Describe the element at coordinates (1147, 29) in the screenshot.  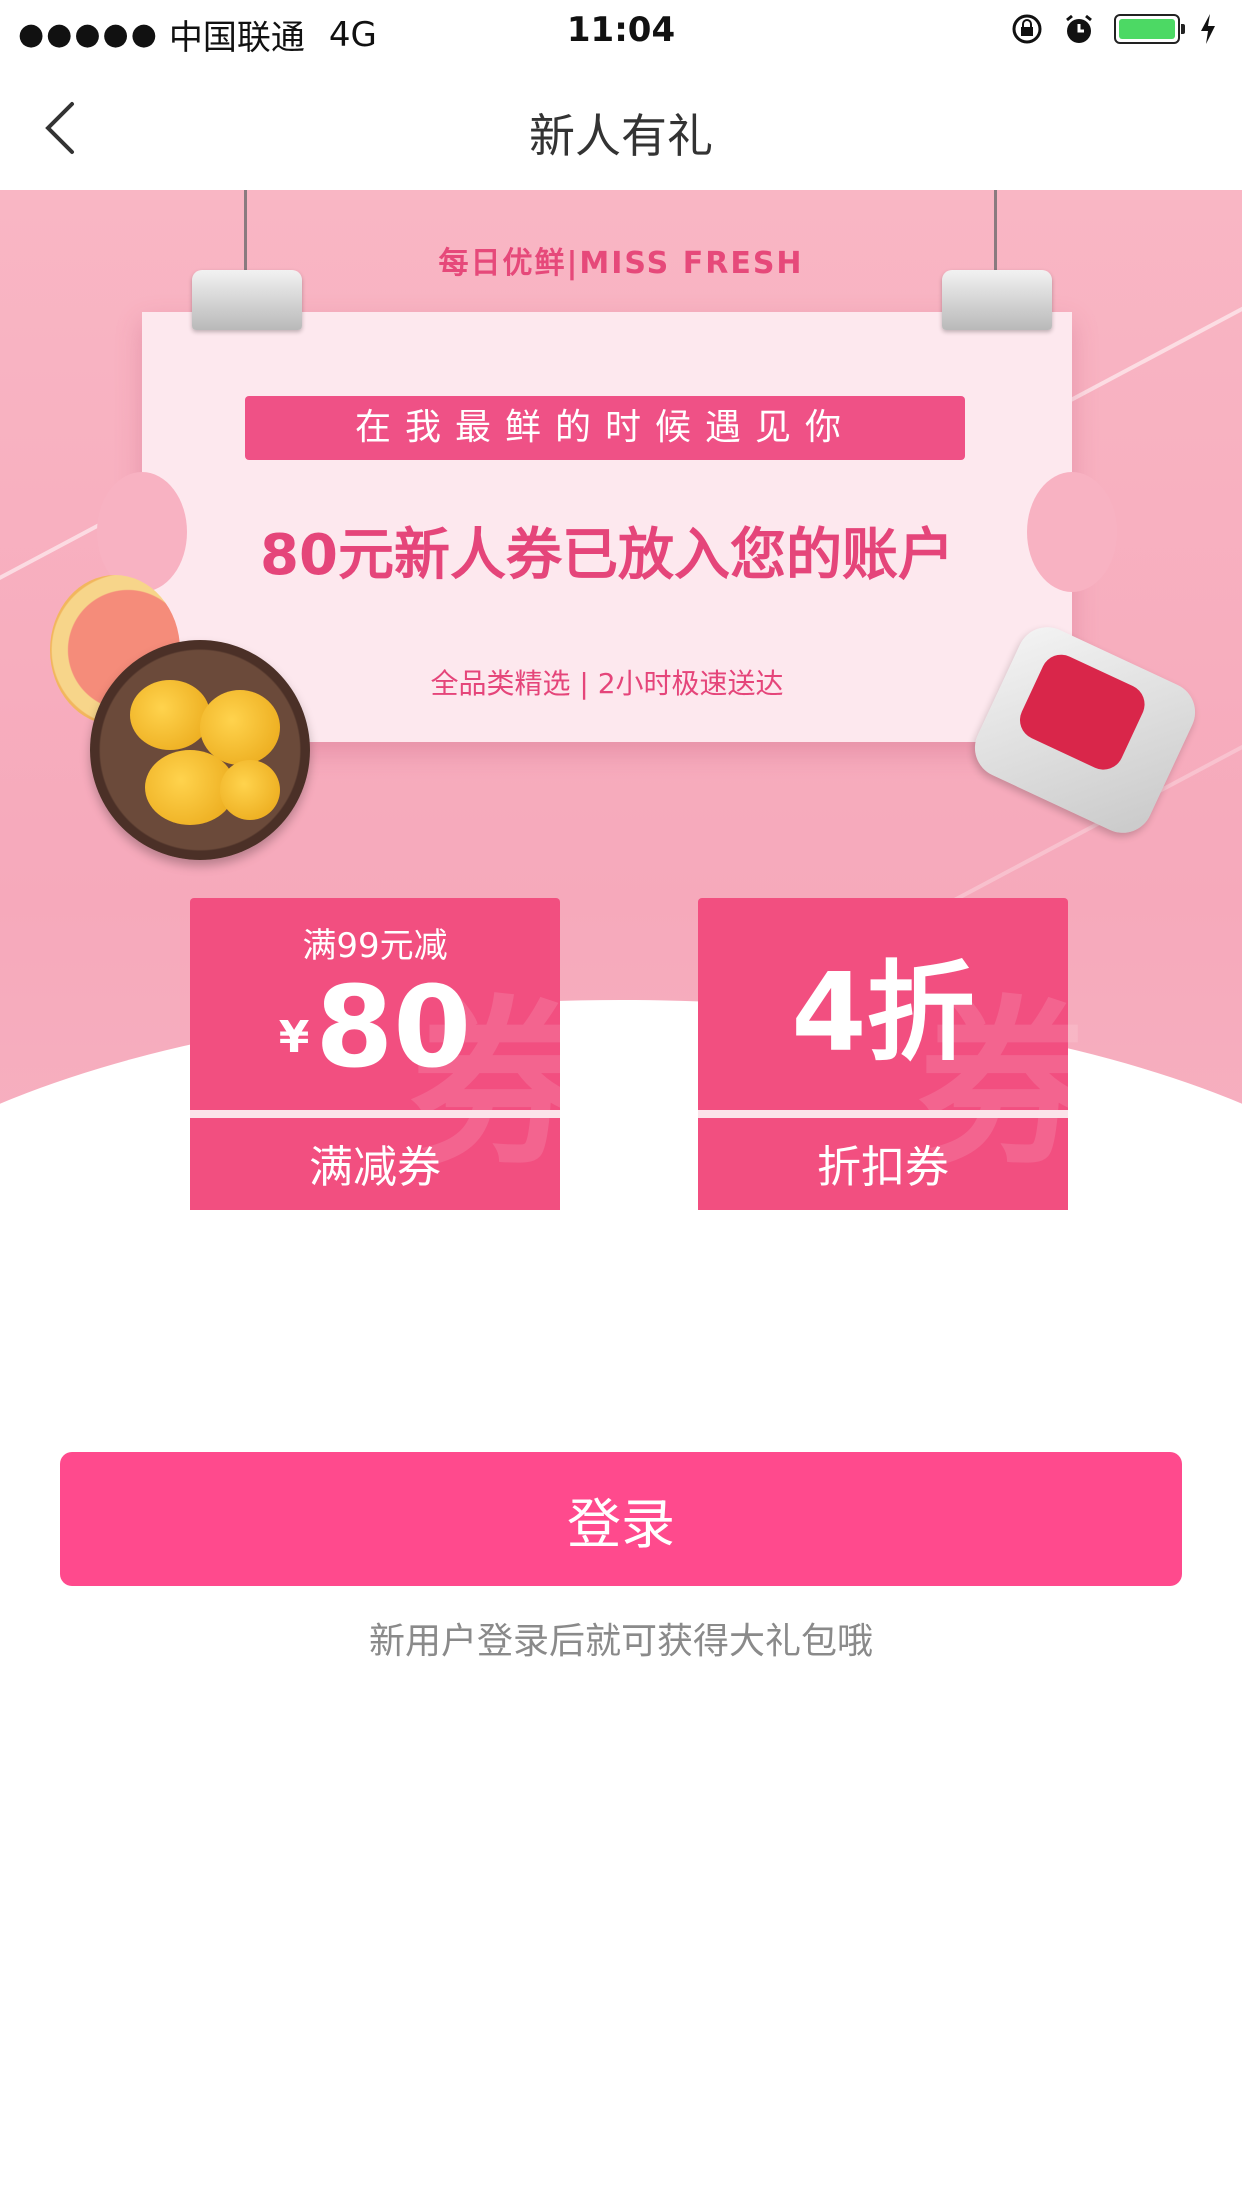
I see `battery-fill` at that location.